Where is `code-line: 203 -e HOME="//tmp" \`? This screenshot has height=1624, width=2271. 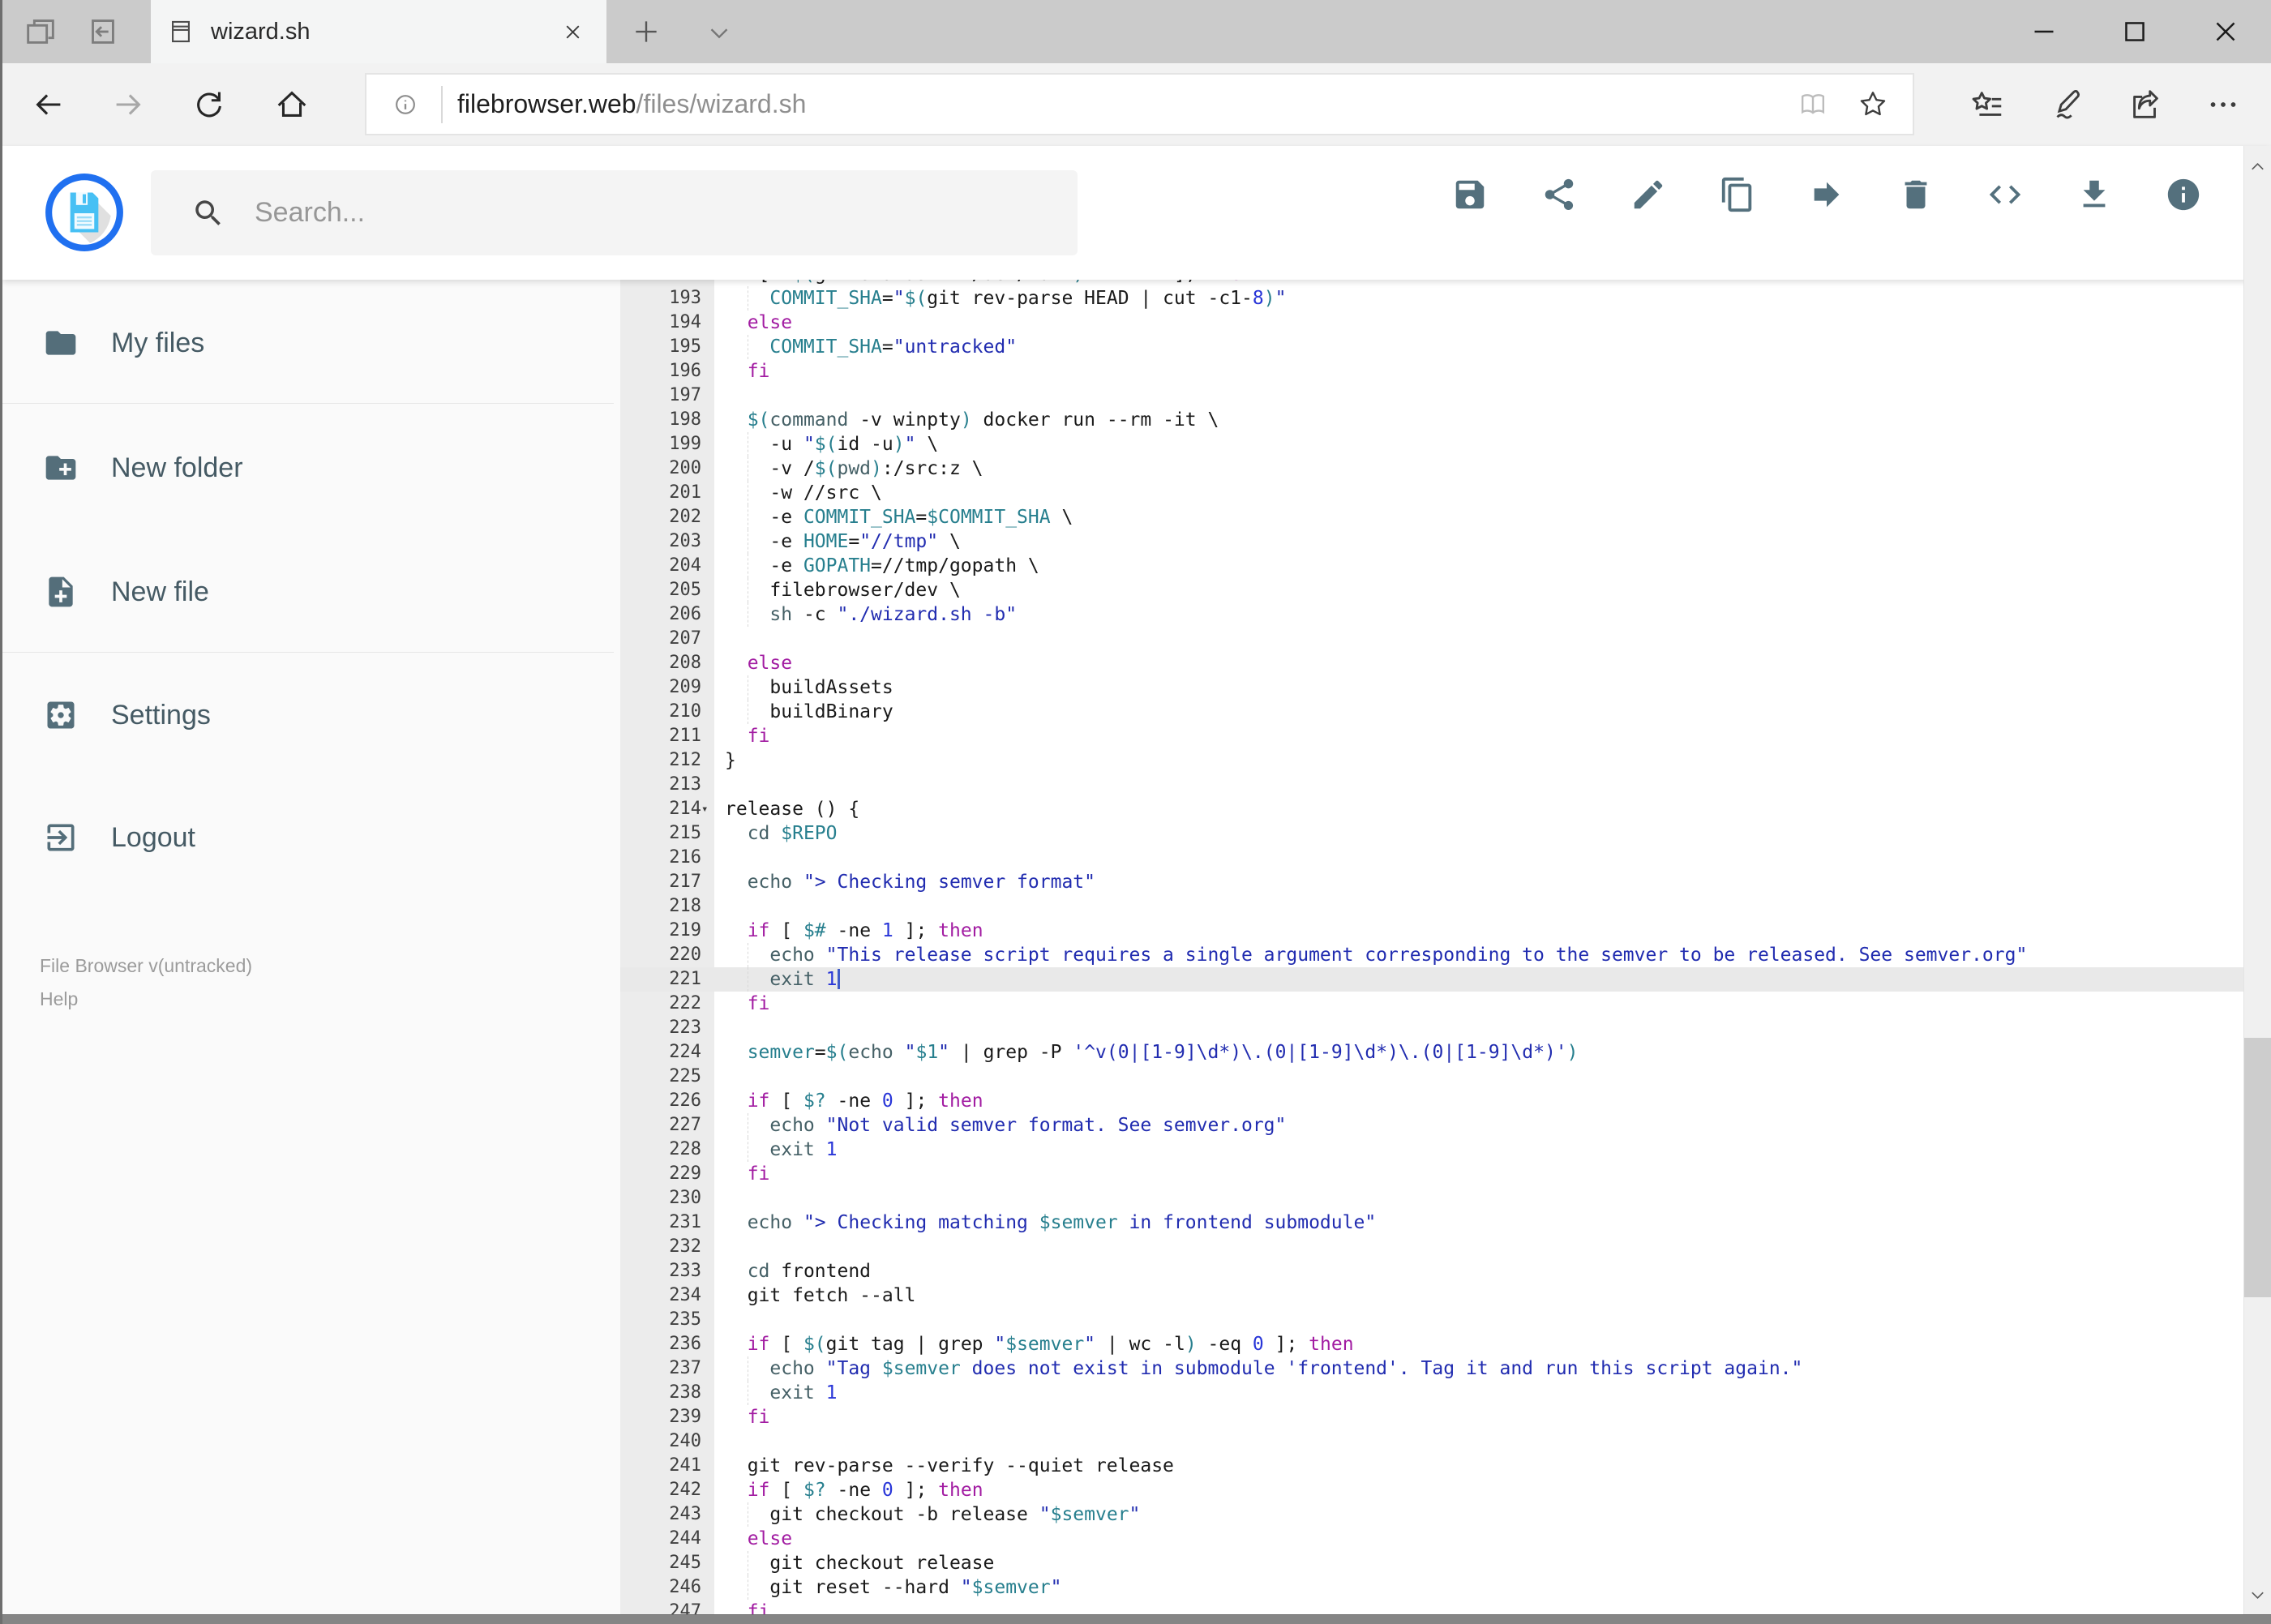 code-line: 203 -e HOME="//tmp" \ is located at coordinates (1445, 541).